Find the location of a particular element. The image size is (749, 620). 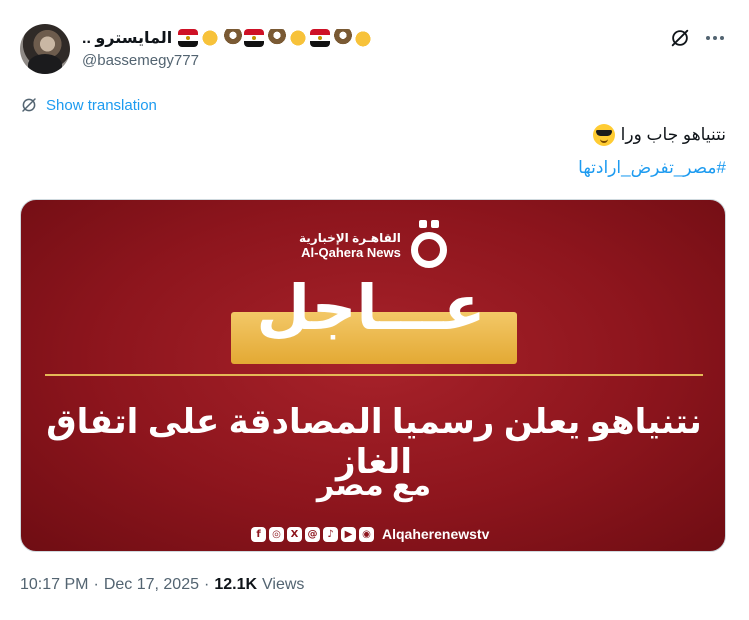

x-icon: X is located at coordinates (294, 534).